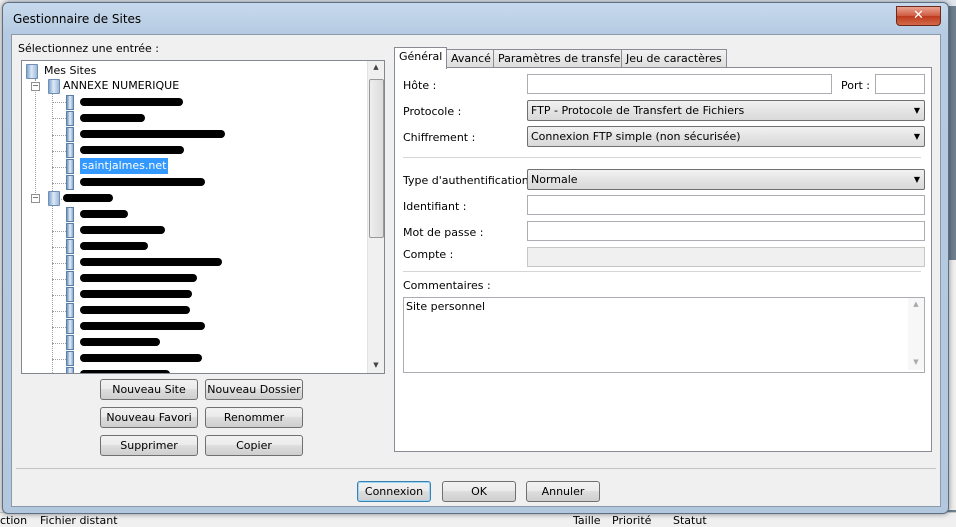 The image size is (956, 527). I want to click on tree-site-item-selected: saintjalmes.net, so click(166, 166).